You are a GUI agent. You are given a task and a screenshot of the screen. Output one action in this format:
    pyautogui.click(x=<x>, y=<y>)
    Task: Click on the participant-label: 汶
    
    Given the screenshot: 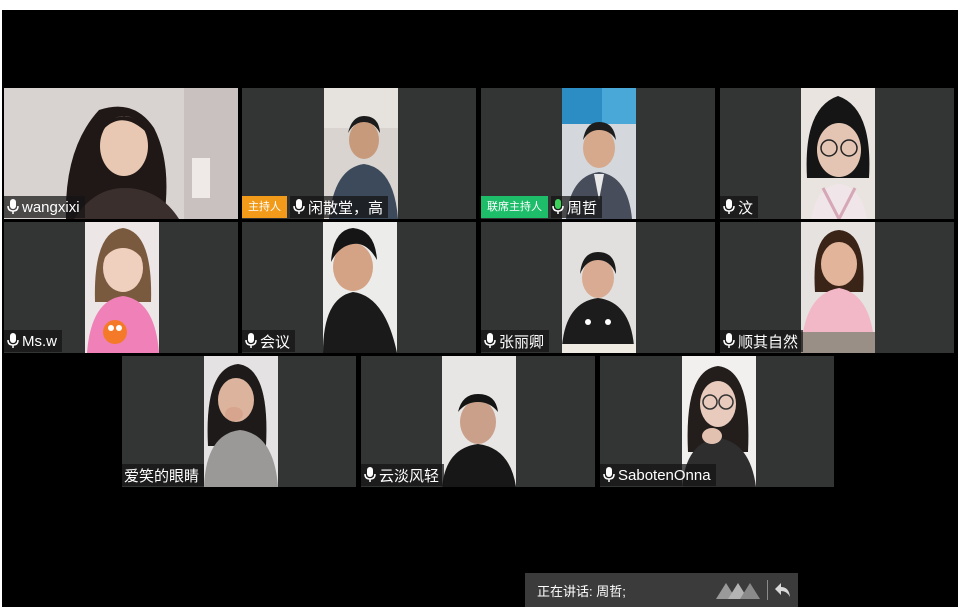 What is the action you would take?
    pyautogui.click(x=739, y=207)
    